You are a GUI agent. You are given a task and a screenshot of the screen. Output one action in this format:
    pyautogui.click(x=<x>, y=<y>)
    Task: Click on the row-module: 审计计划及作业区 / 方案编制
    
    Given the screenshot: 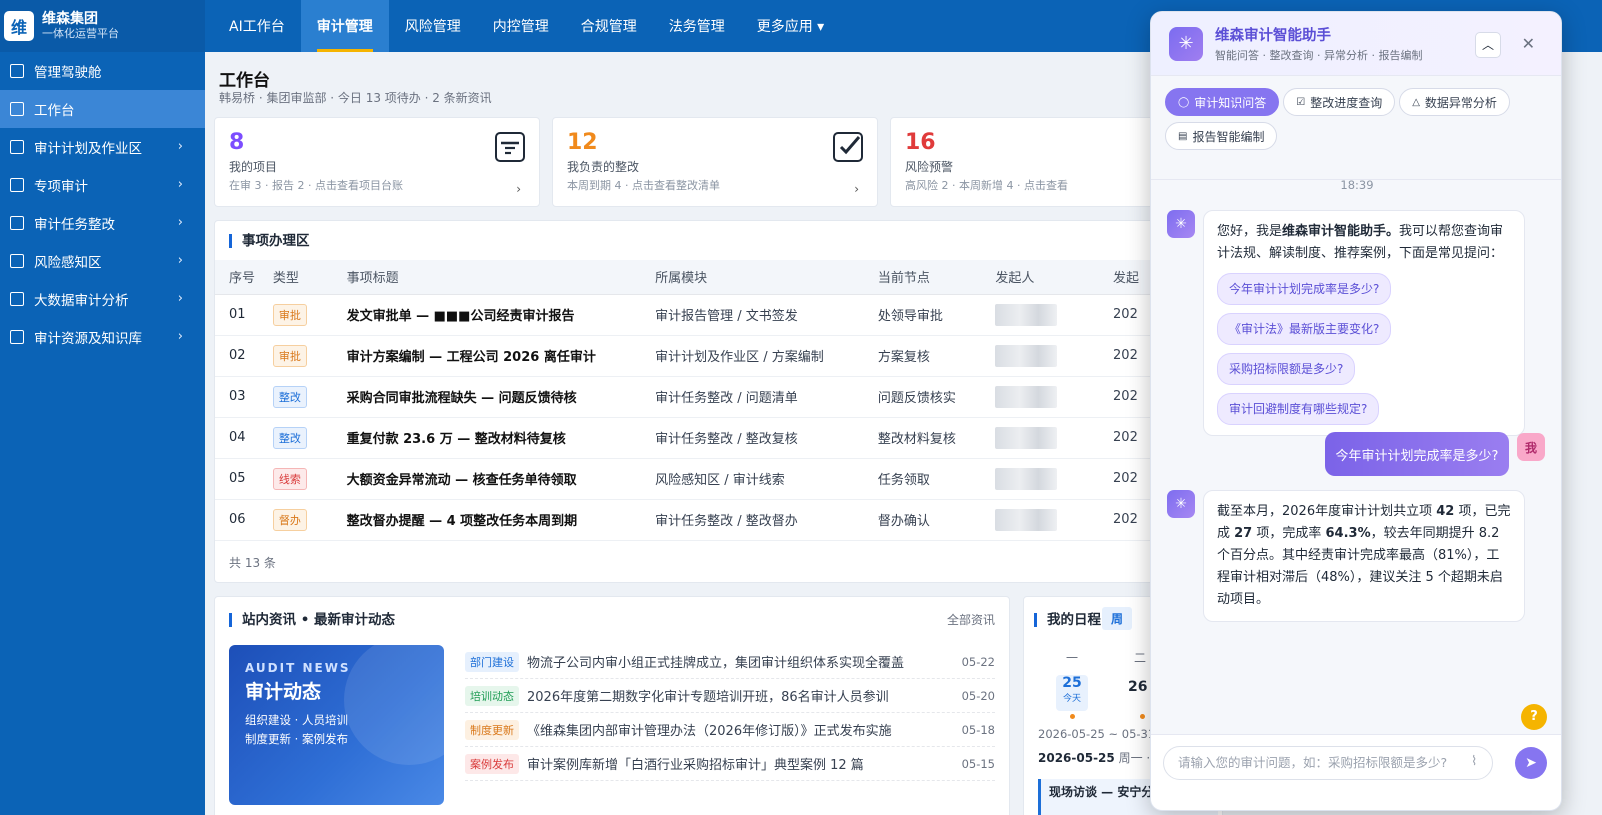 What is the action you would take?
    pyautogui.click(x=766, y=356)
    